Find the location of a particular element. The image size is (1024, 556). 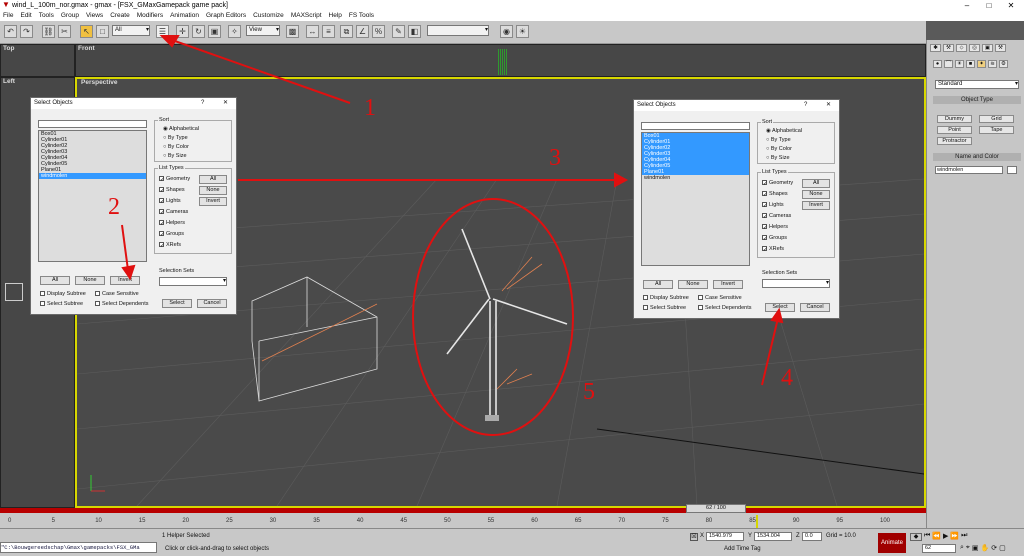

timeline-tick-label: 30 is located at coordinates (273, 521).